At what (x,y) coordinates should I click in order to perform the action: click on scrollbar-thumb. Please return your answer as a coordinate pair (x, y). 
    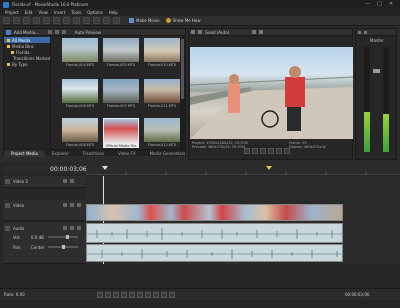
    Looking at the image, I should click on (182, 69).